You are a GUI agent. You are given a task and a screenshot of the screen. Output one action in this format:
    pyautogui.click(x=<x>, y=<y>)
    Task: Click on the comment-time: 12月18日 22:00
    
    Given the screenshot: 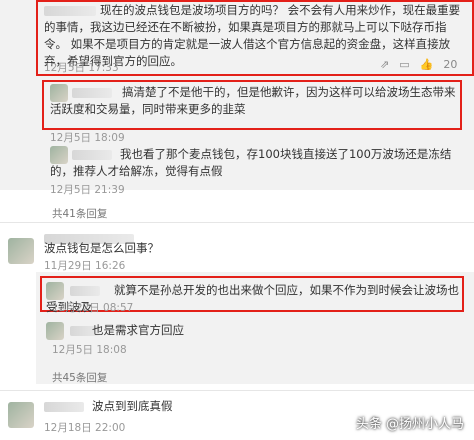 What is the action you would take?
    pyautogui.click(x=85, y=428)
    